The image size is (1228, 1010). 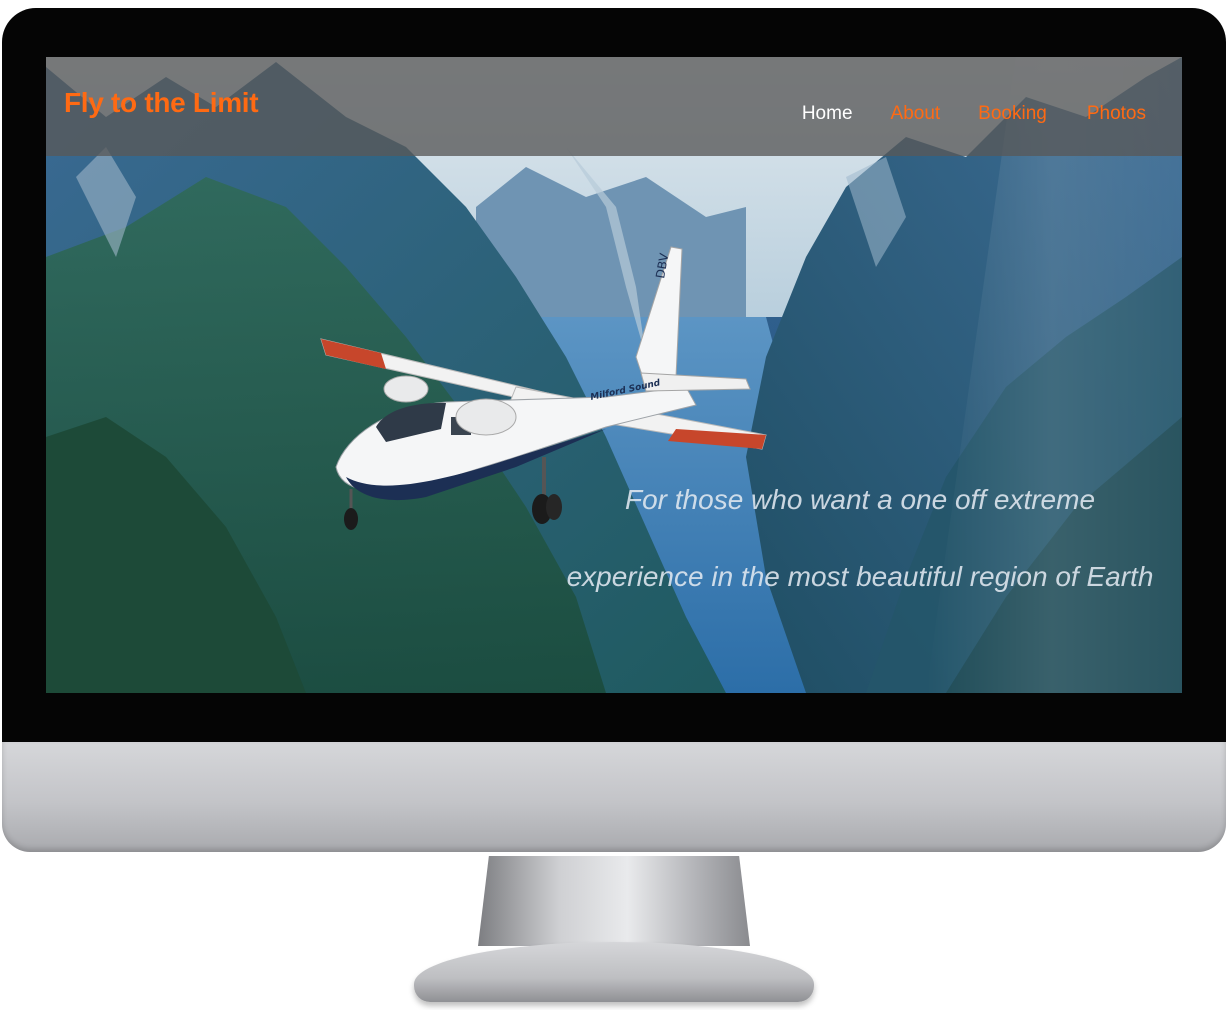 What do you see at coordinates (1012, 114) in the screenshot?
I see `nav-link-booking: Booking` at bounding box center [1012, 114].